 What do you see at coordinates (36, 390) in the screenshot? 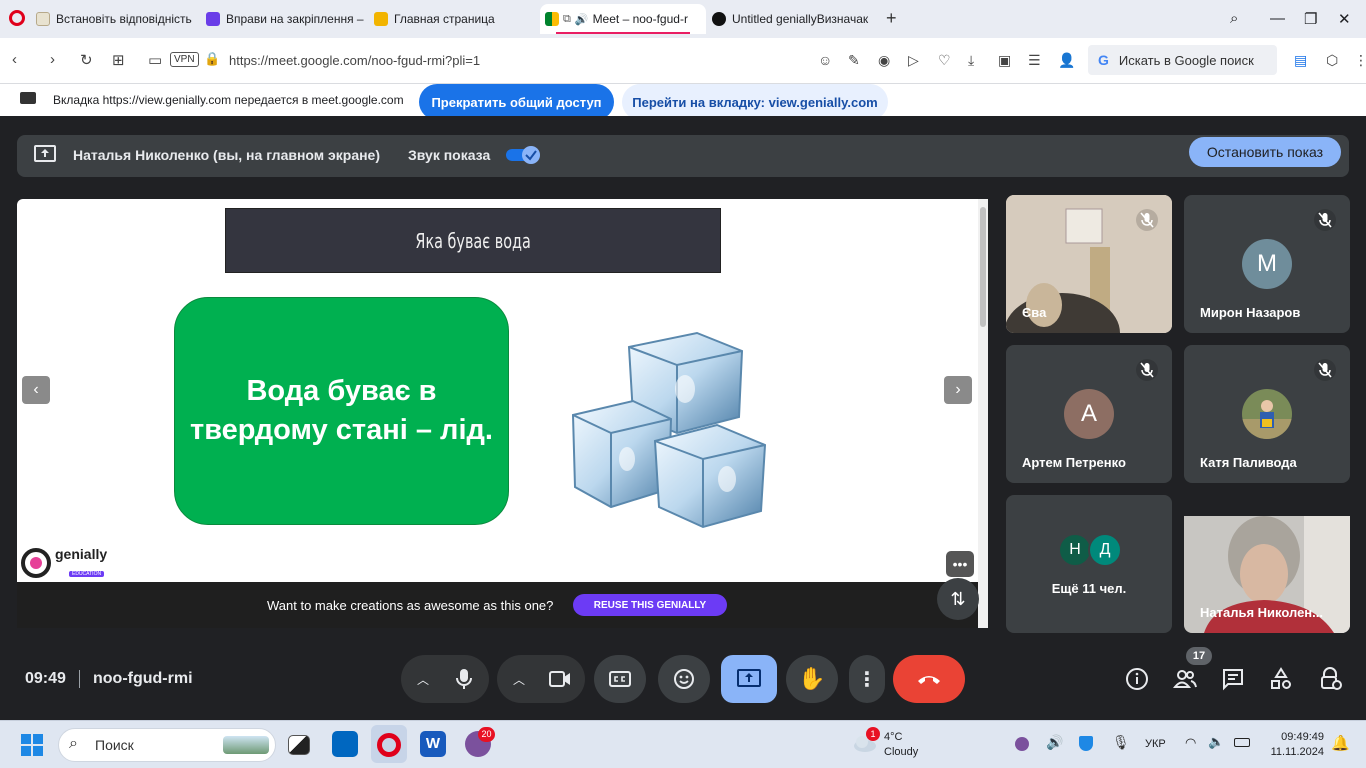
I see `slide-prev-button: ‹` at bounding box center [36, 390].